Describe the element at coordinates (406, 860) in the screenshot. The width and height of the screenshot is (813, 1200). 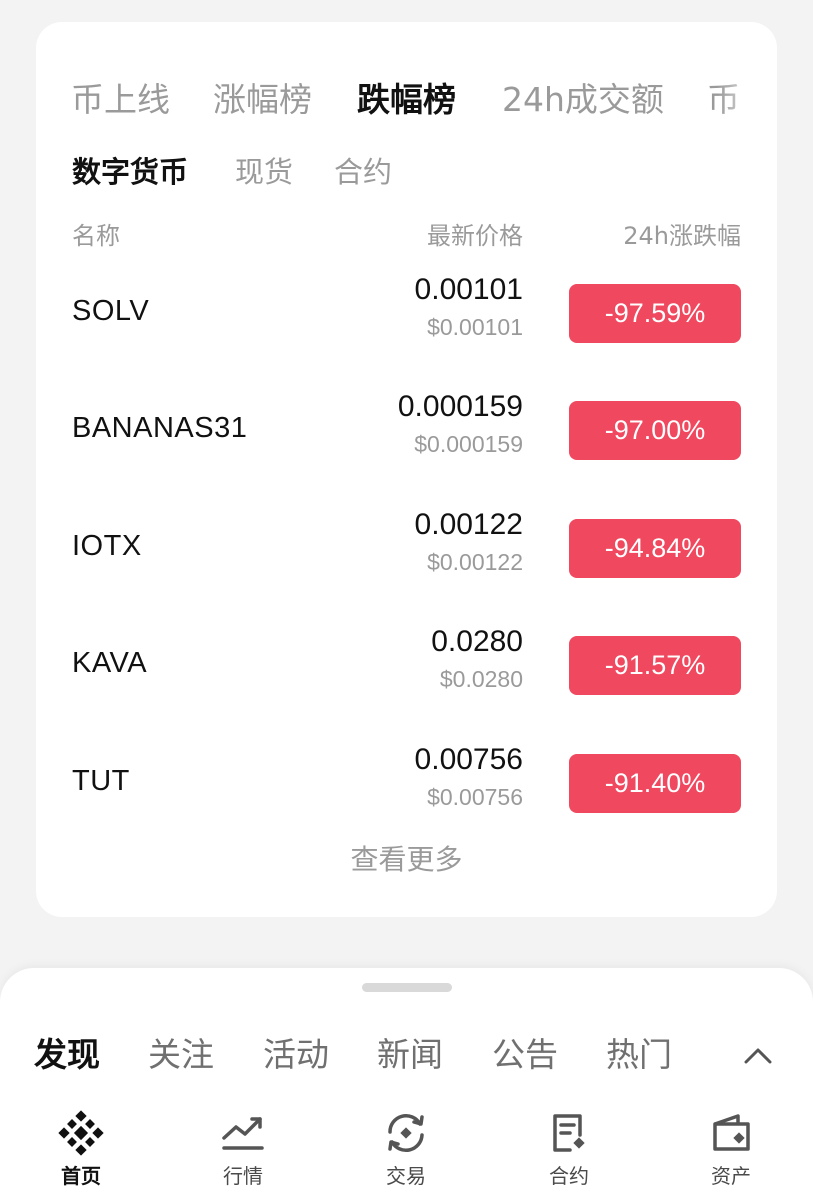
I see `view-more-link: 查看更多` at that location.